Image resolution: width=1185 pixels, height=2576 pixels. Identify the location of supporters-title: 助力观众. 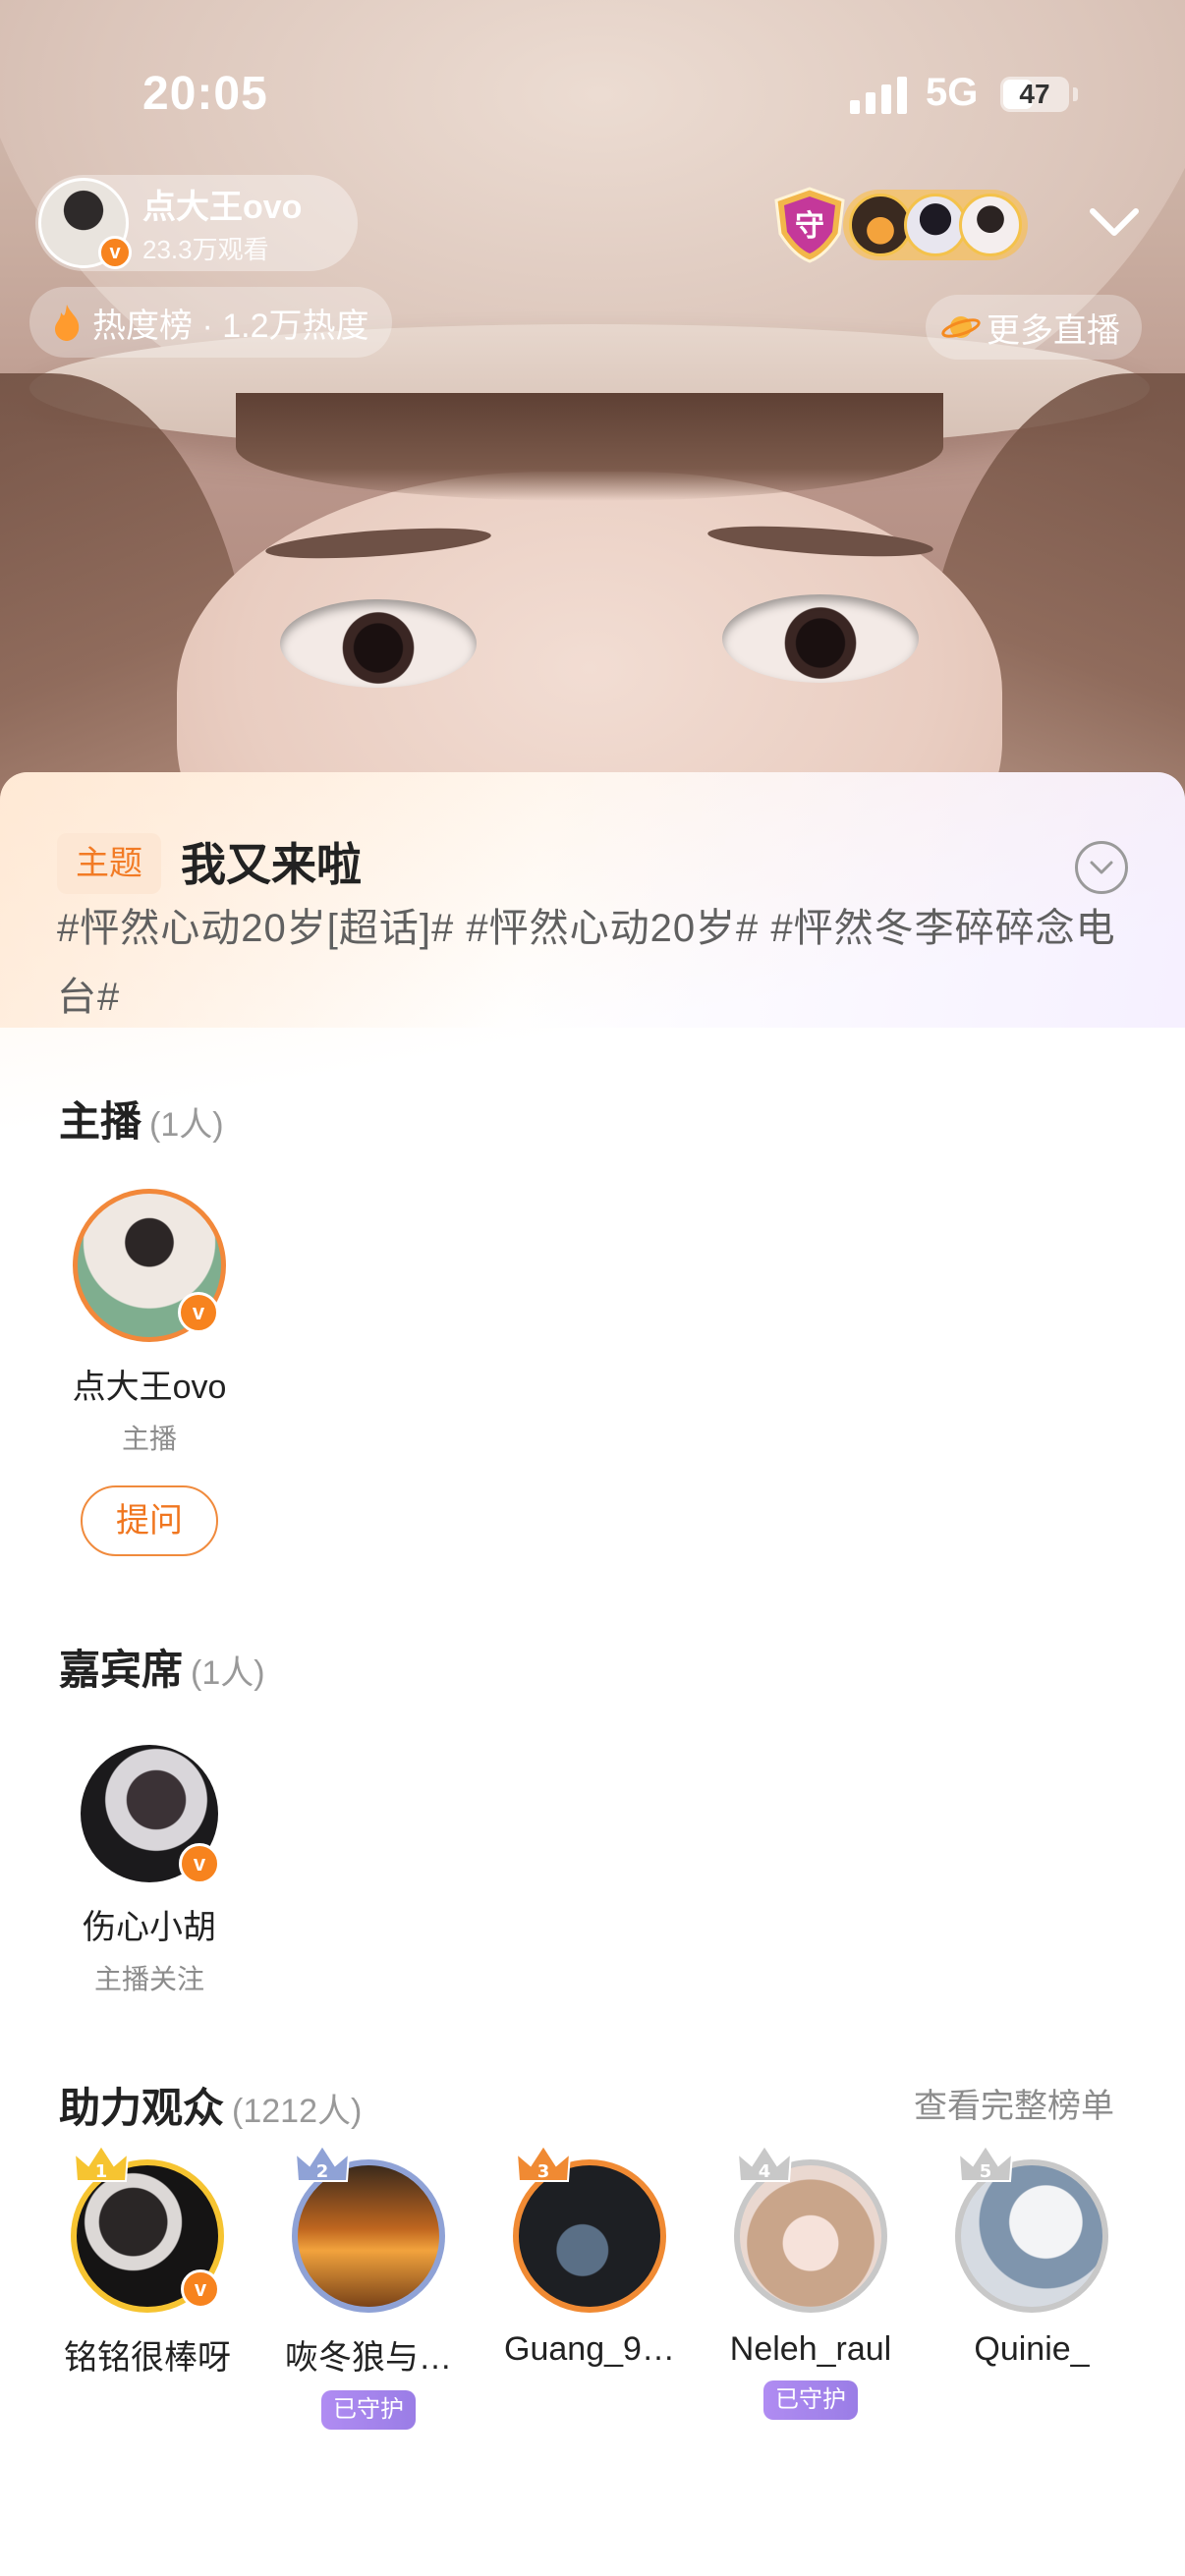
(142, 2108).